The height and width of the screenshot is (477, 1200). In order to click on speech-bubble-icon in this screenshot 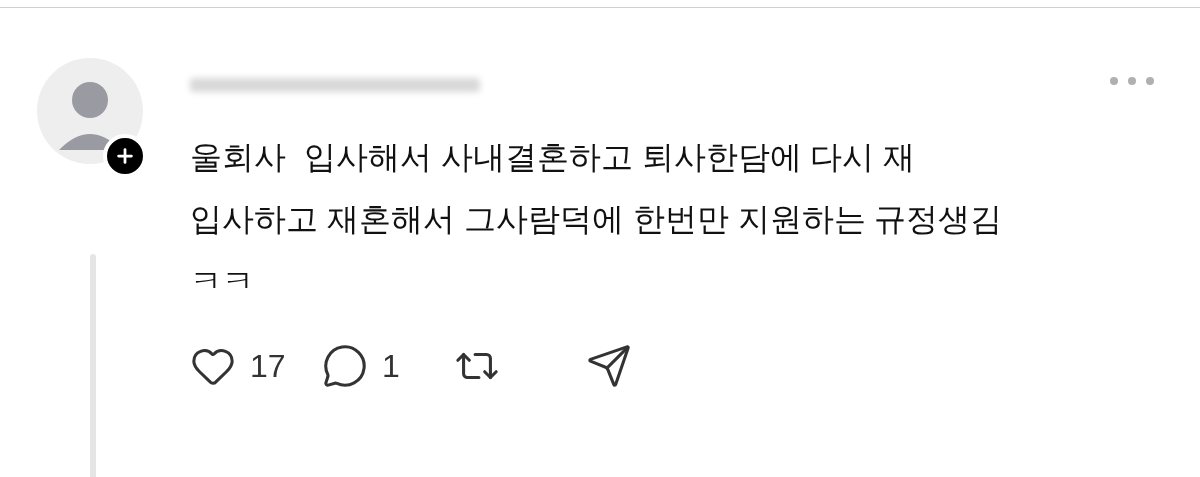, I will do `click(345, 366)`.